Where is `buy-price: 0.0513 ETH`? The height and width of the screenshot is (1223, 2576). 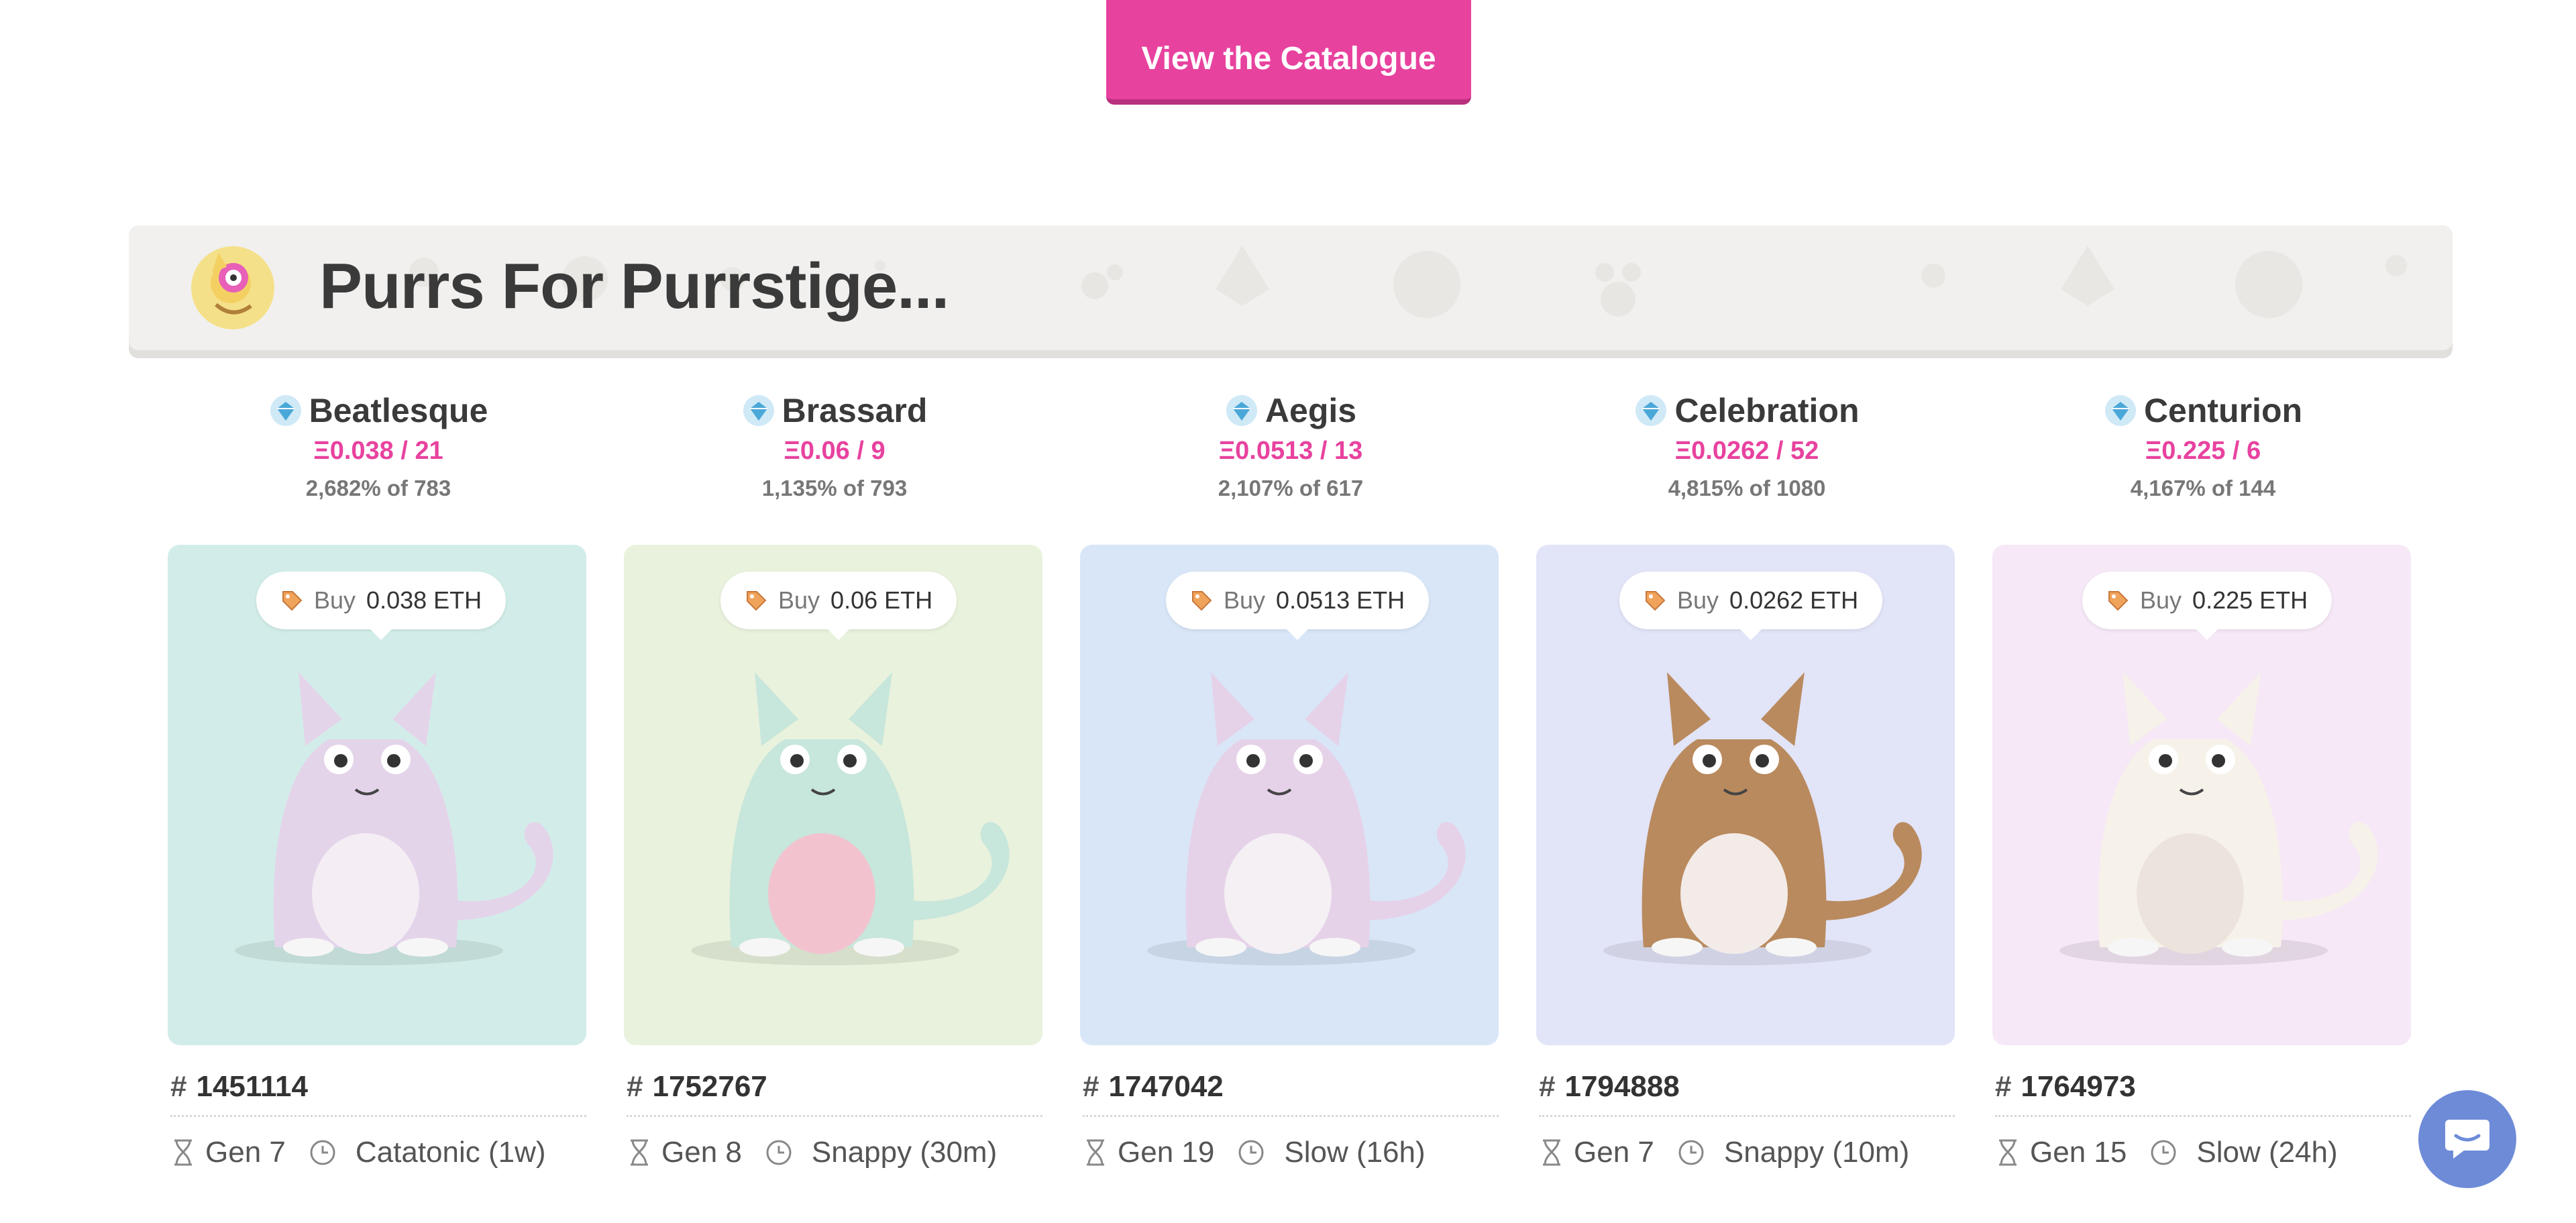
buy-price: 0.0513 ETH is located at coordinates (1340, 600).